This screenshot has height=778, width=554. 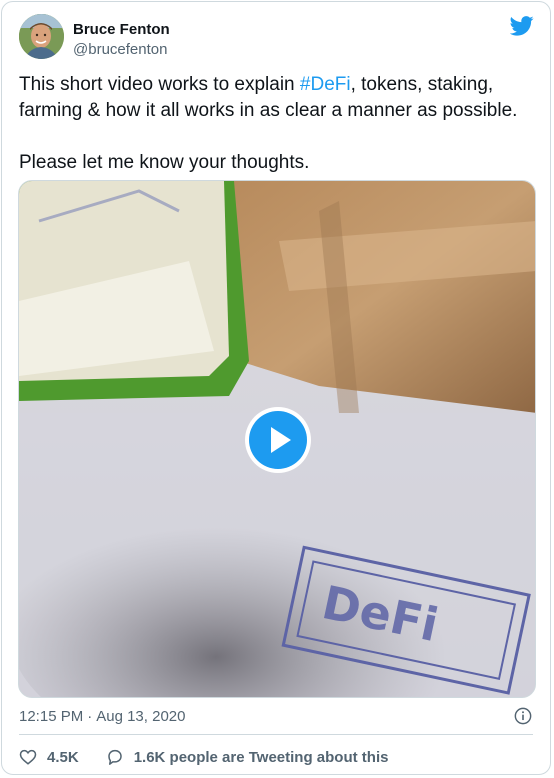 I want to click on play-button-circle, so click(x=278, y=440).